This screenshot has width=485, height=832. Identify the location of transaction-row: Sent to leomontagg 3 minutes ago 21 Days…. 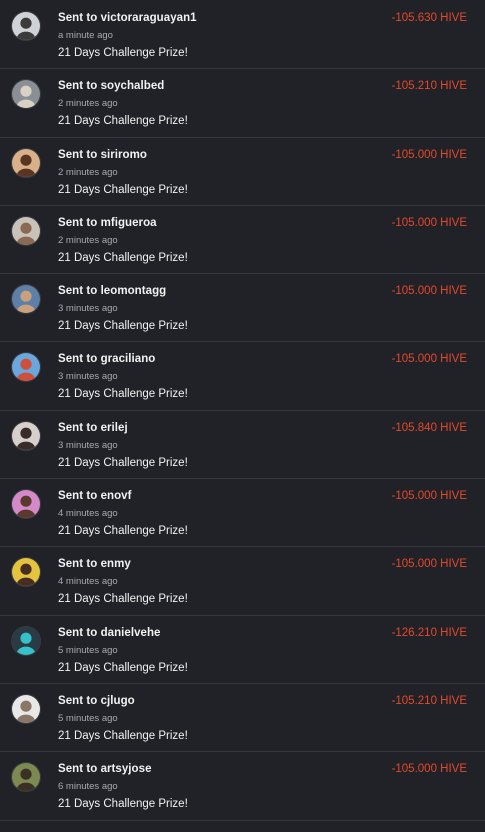
(242, 308).